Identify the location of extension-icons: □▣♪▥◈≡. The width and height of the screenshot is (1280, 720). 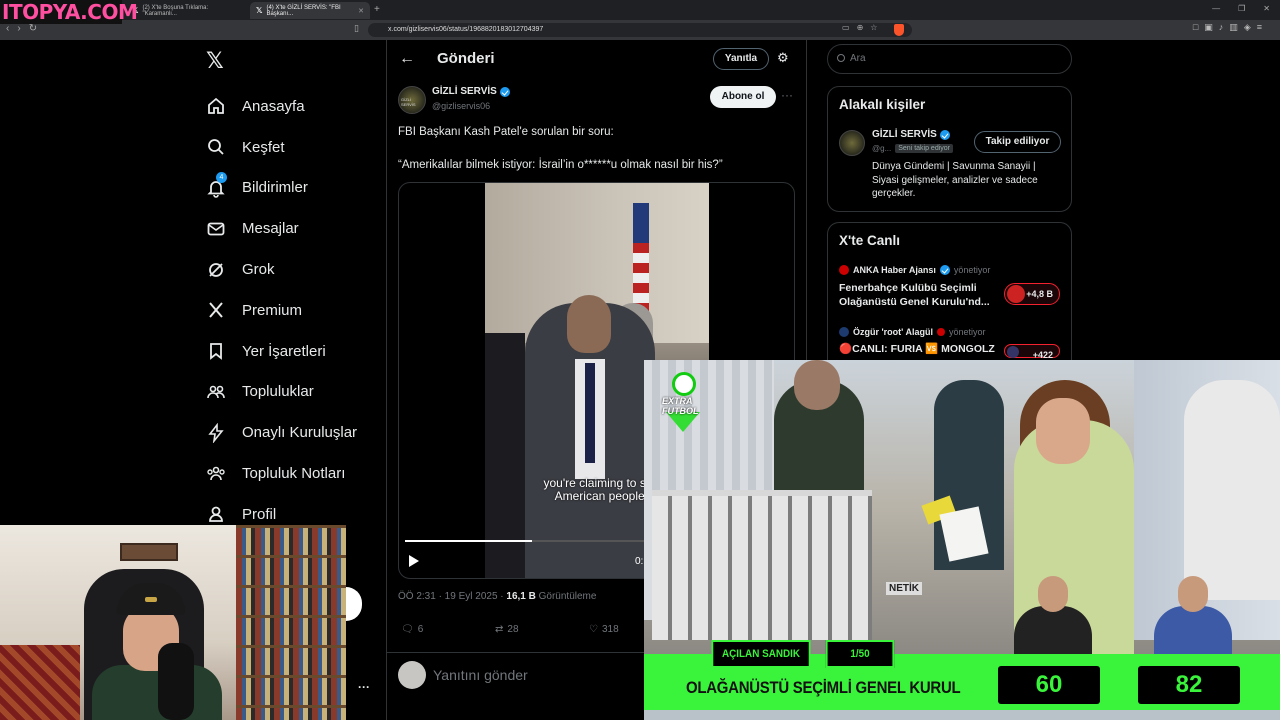
(1230, 27).